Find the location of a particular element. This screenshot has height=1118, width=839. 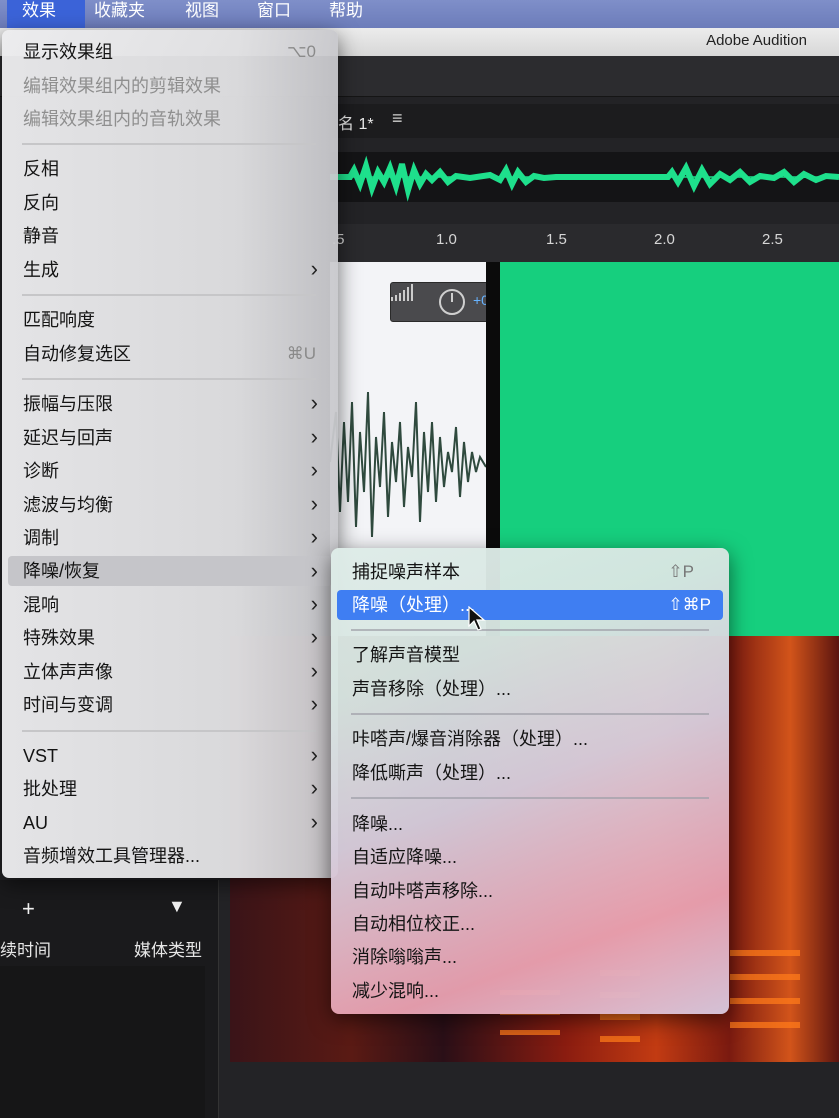

menu-item-noise-reduction-restoration: 降噪/恢复 is located at coordinates (170, 571).